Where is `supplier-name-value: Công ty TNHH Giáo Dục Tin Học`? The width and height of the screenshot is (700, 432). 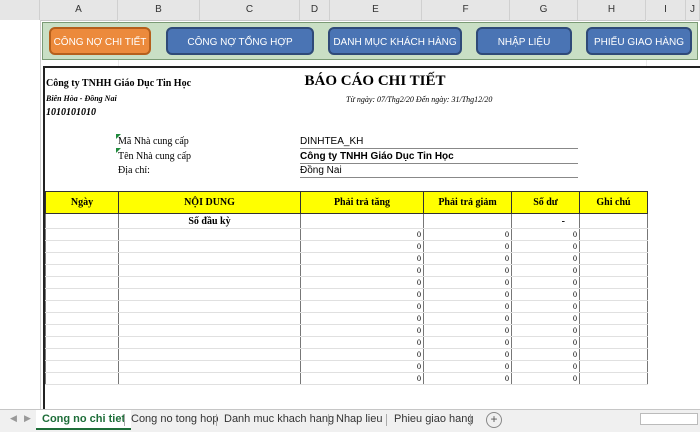
supplier-name-value: Công ty TNHH Giáo Dục Tin Học is located at coordinates (377, 156).